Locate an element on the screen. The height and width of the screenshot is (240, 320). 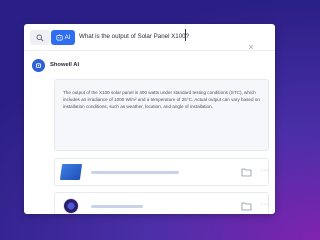
ai-sparkle-icon is located at coordinates (59, 37).